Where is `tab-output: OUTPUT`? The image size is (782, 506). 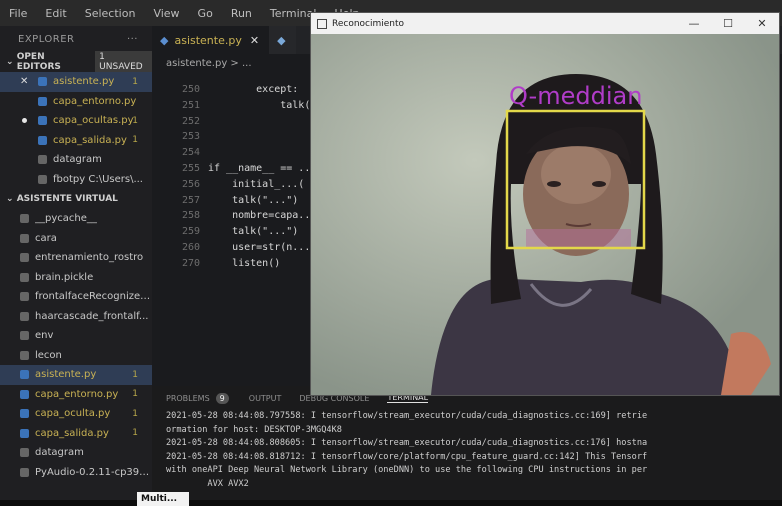
tab-output: OUTPUT is located at coordinates (265, 398).